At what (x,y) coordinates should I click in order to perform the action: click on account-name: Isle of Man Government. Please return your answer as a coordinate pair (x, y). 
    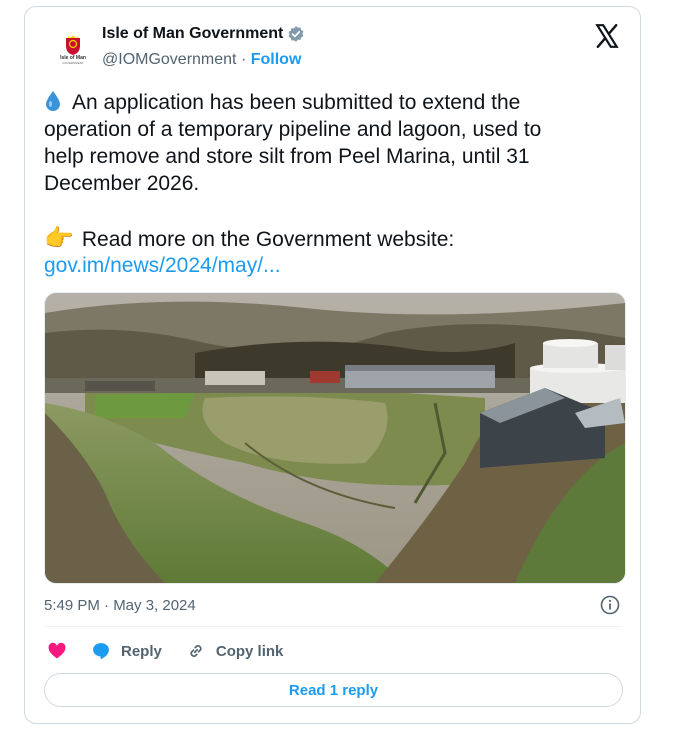
    Looking at the image, I should click on (192, 34).